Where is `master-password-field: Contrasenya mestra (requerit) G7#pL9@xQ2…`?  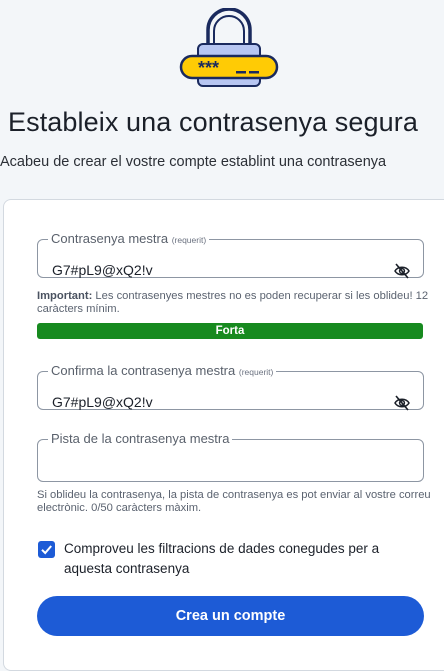
master-password-field: Contrasenya mestra (requerit) G7#pL9@xQ2… is located at coordinates (230, 255).